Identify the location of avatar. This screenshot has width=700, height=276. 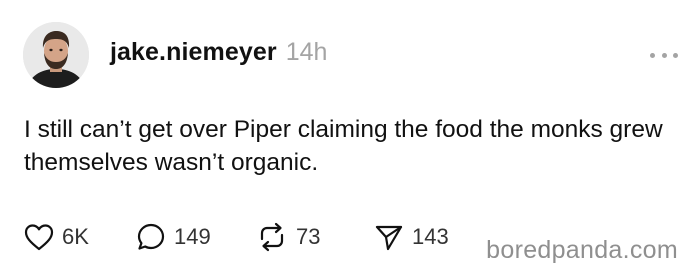
(56, 55).